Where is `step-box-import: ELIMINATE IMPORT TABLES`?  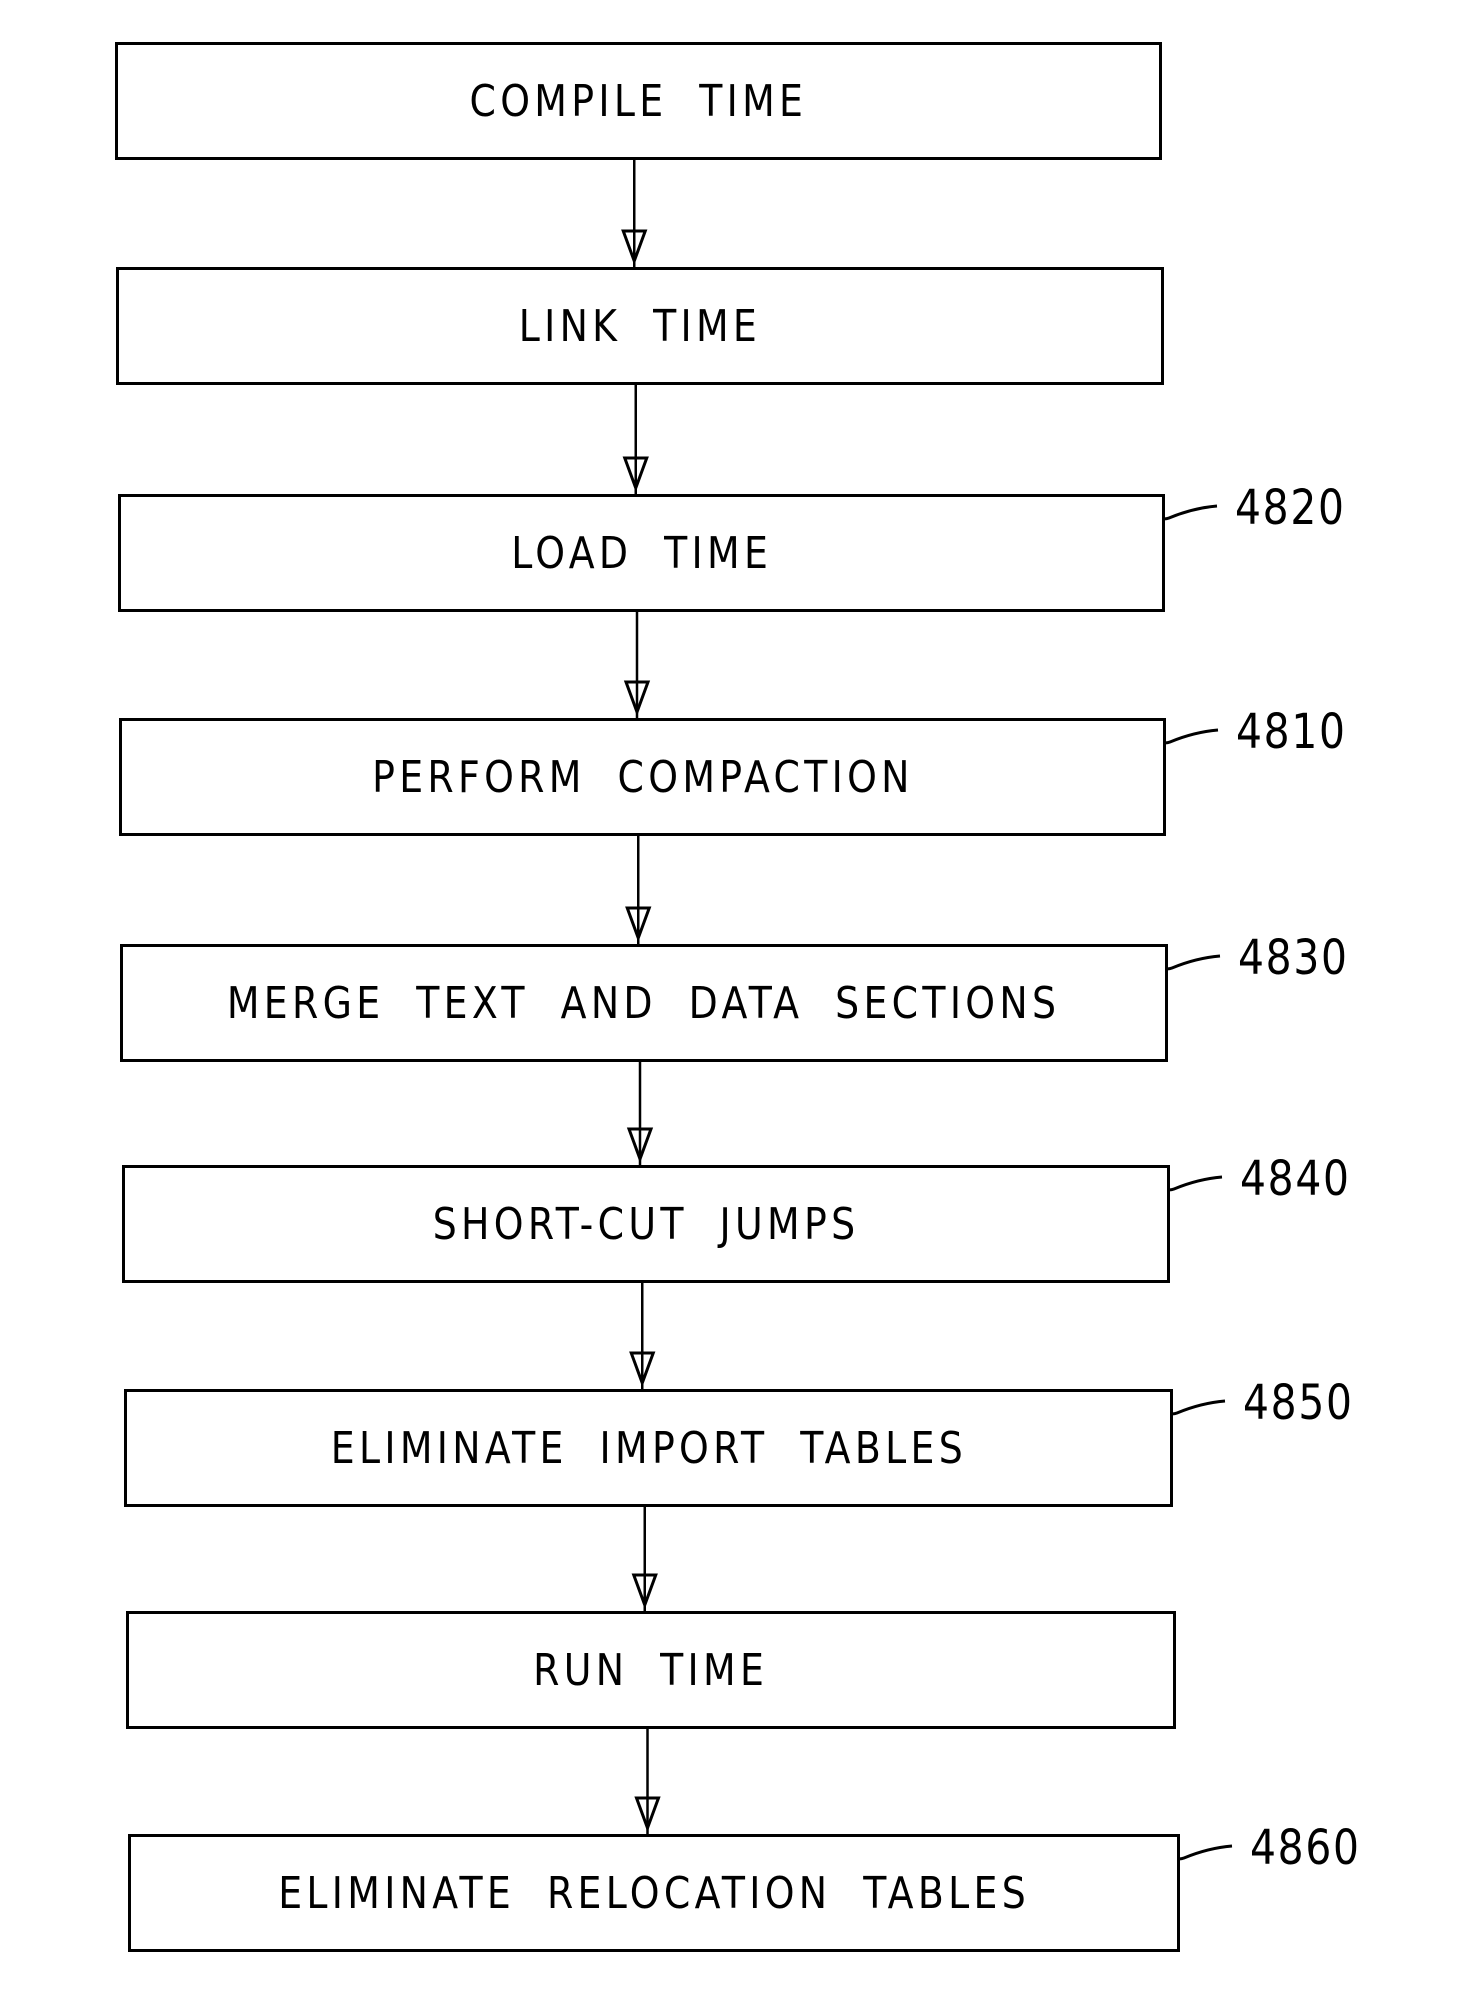
step-box-import: ELIMINATE IMPORT TABLES is located at coordinates (648, 1448).